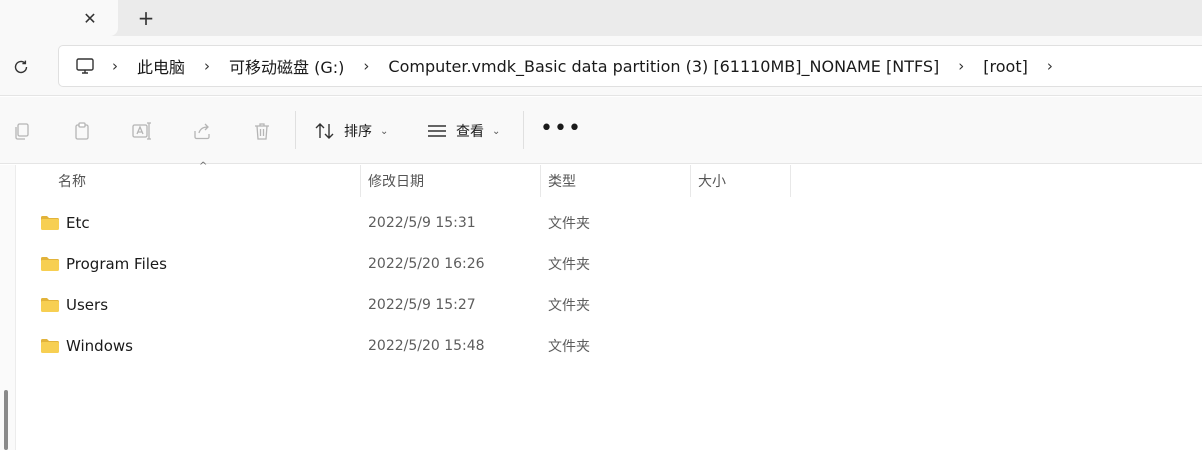  Describe the element at coordinates (422, 223) in the screenshot. I see `file-modified: 2022/5/9 15:31` at that location.